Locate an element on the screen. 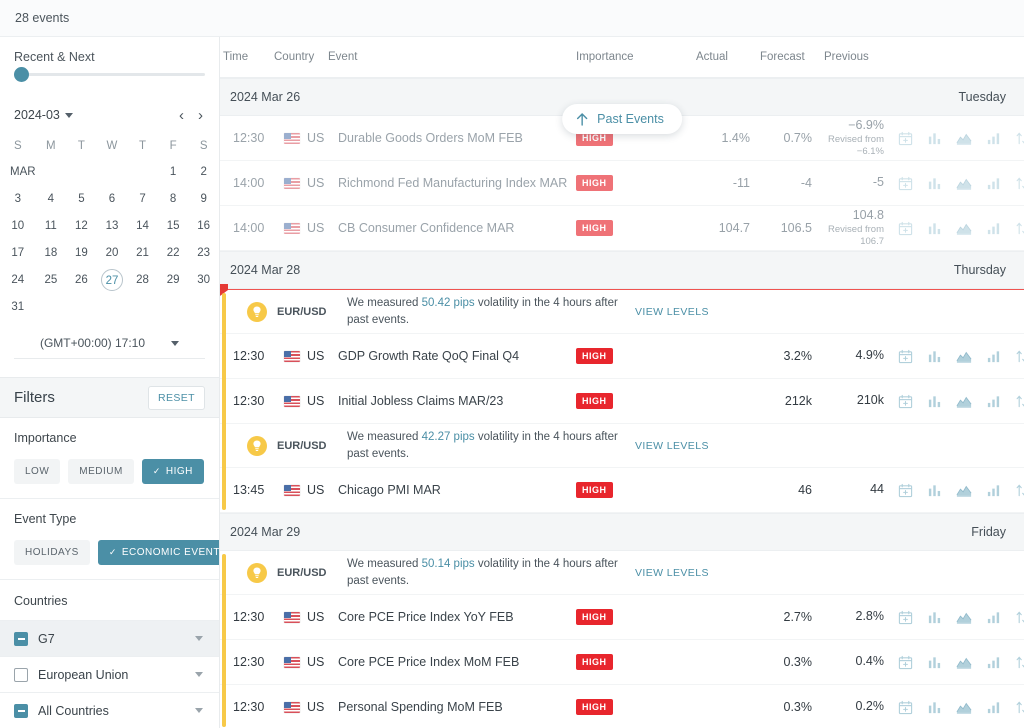  calendar-day-13: 13 is located at coordinates (112, 225).